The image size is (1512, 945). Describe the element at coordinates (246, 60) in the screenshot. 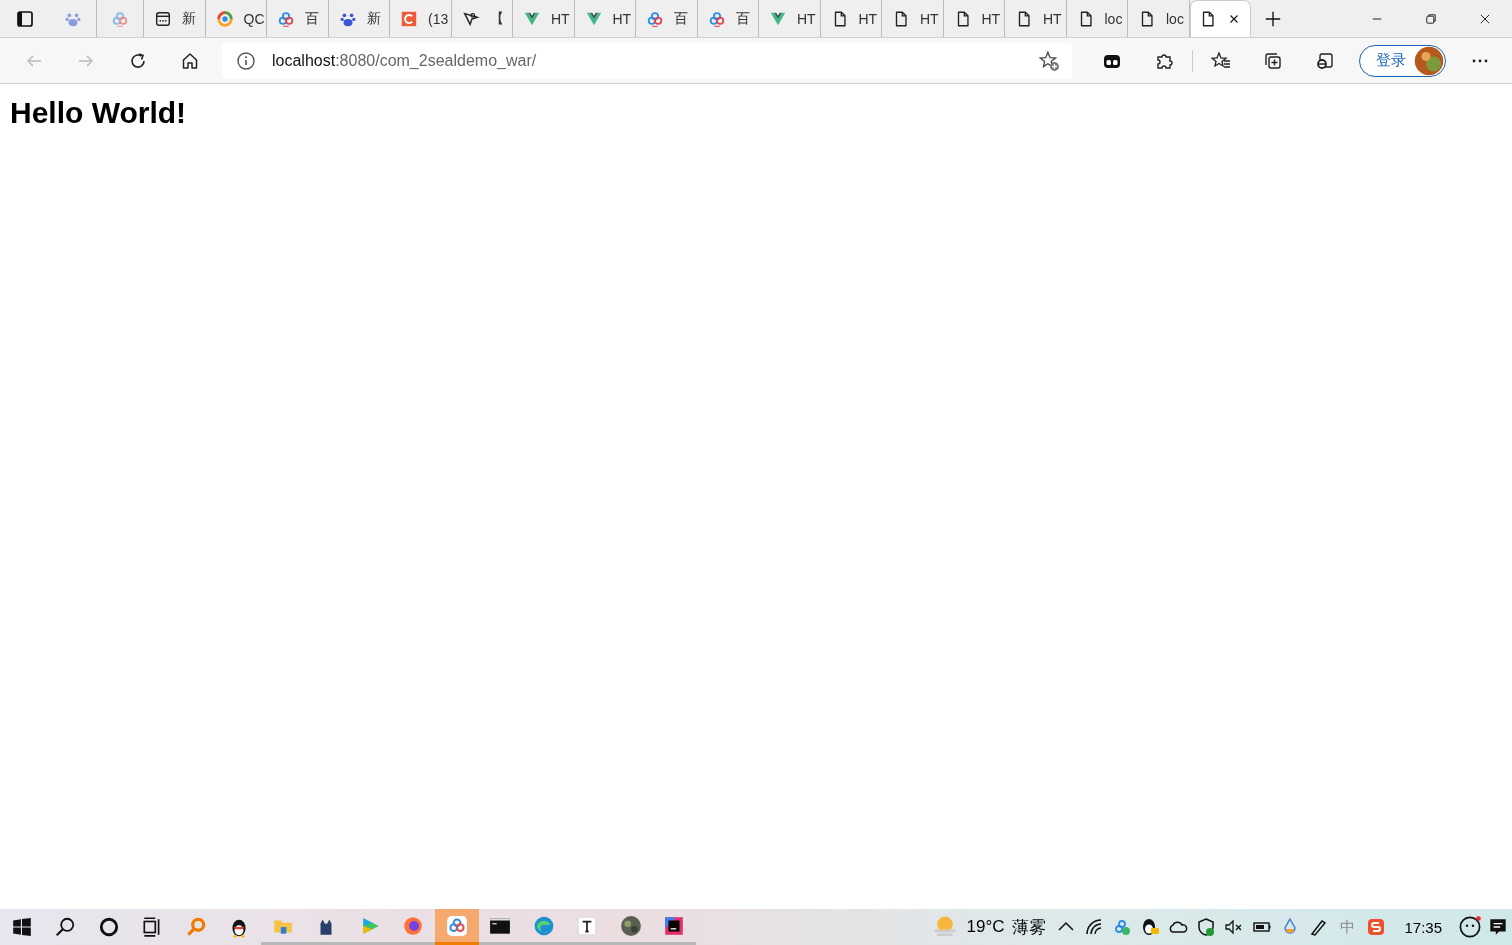

I see `info-icon` at that location.